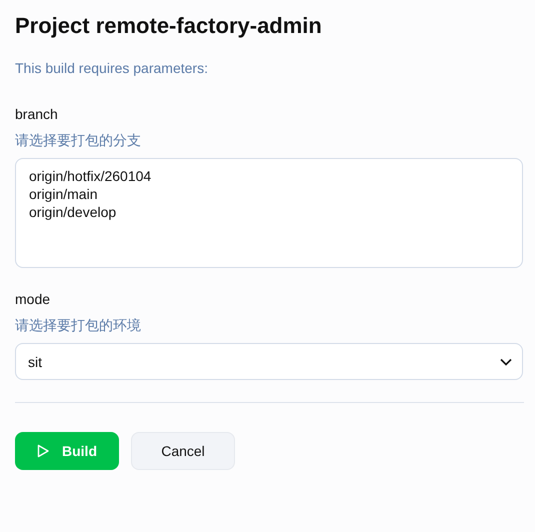  Describe the element at coordinates (78, 325) in the screenshot. I see `parameter-description: 请选择要打包的环境` at that location.